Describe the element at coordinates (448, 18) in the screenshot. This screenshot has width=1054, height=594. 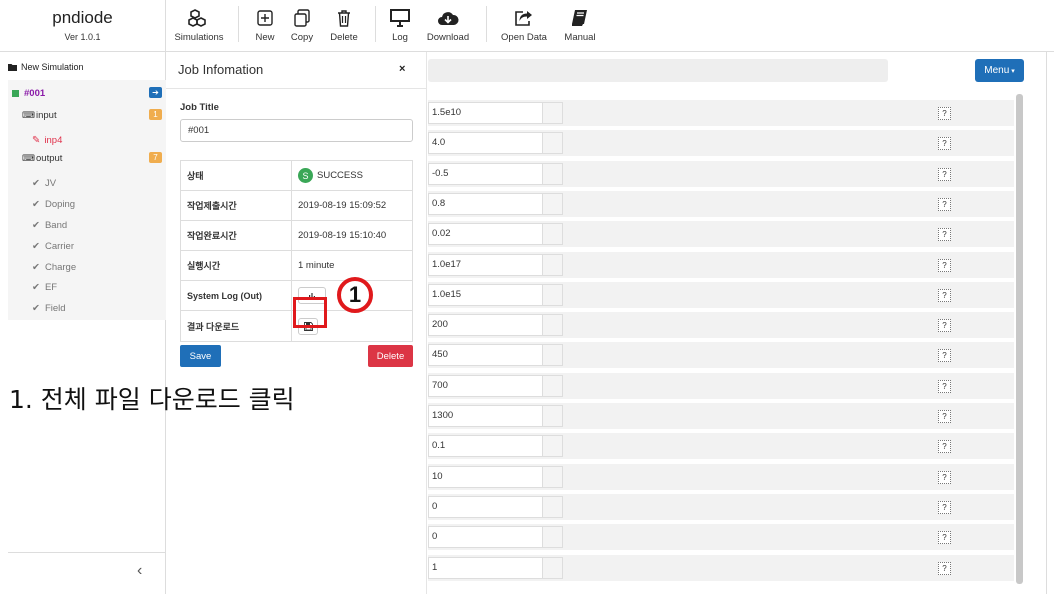
I see `cloud-download-icon` at that location.